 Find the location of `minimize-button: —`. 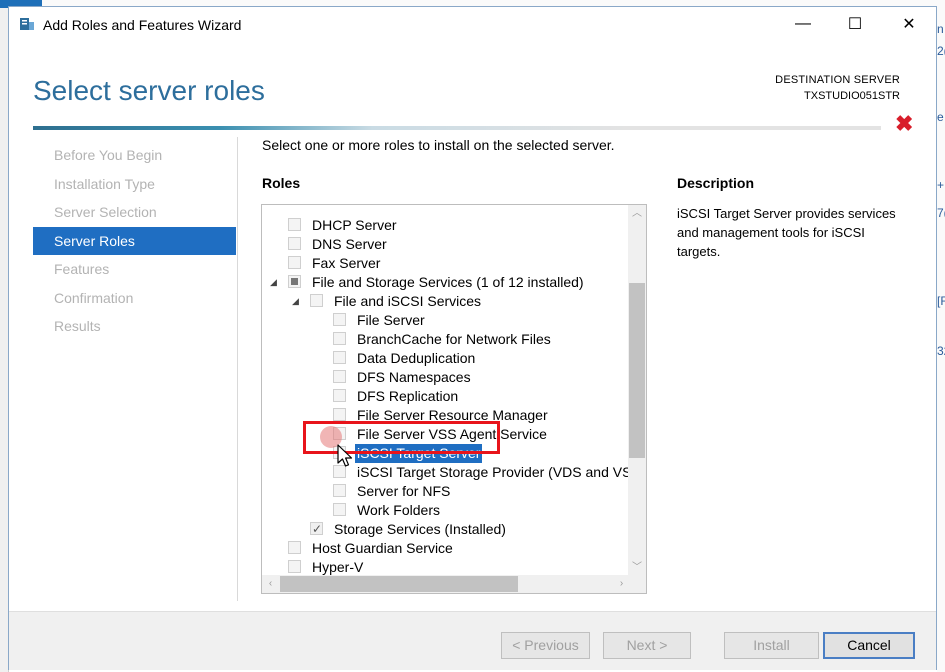

minimize-button: — is located at coordinates (803, 24).